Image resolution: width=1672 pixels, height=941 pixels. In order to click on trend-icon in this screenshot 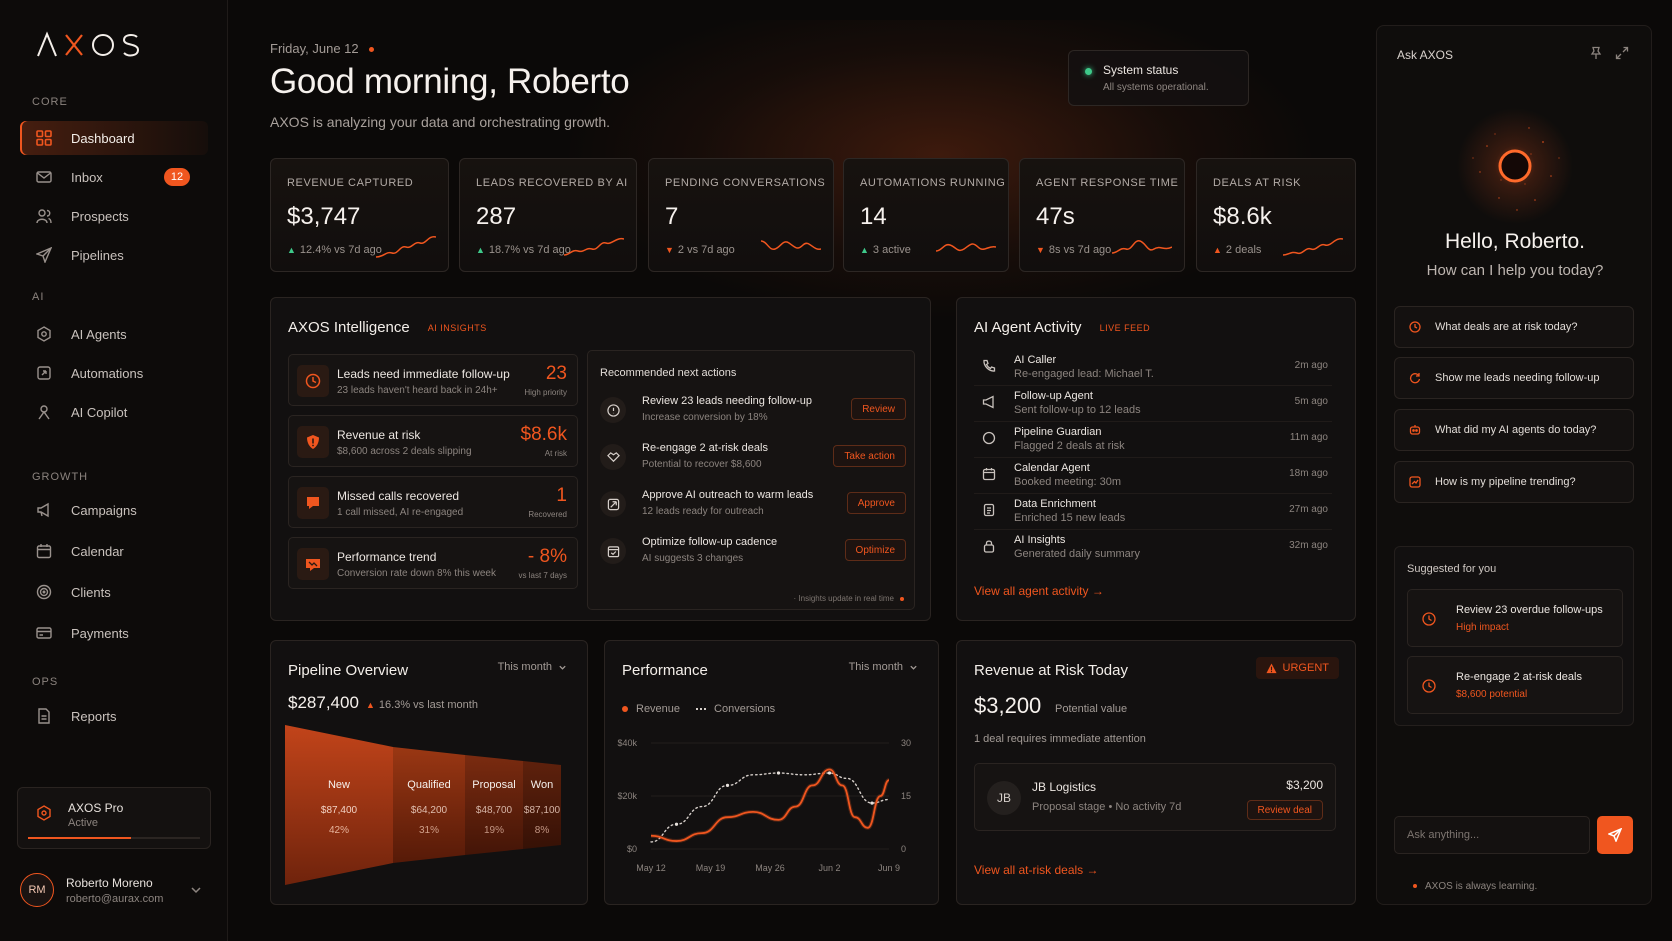, I will do `click(1415, 482)`.